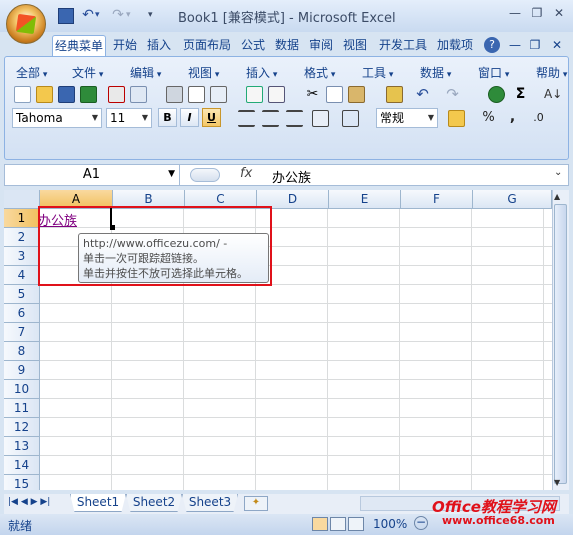  What do you see at coordinates (512, 199) in the screenshot?
I see `column-header-g: G` at bounding box center [512, 199].